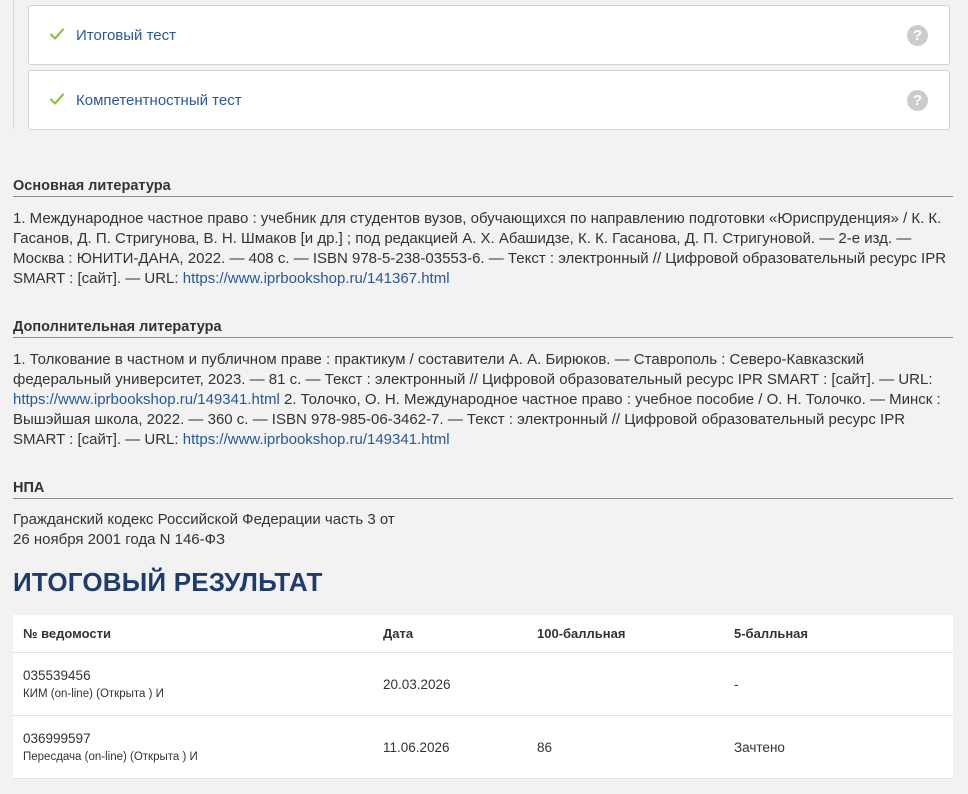  I want to click on npa-line-2: 26 ноября 2001 года N 146-ФЗ, so click(119, 539).